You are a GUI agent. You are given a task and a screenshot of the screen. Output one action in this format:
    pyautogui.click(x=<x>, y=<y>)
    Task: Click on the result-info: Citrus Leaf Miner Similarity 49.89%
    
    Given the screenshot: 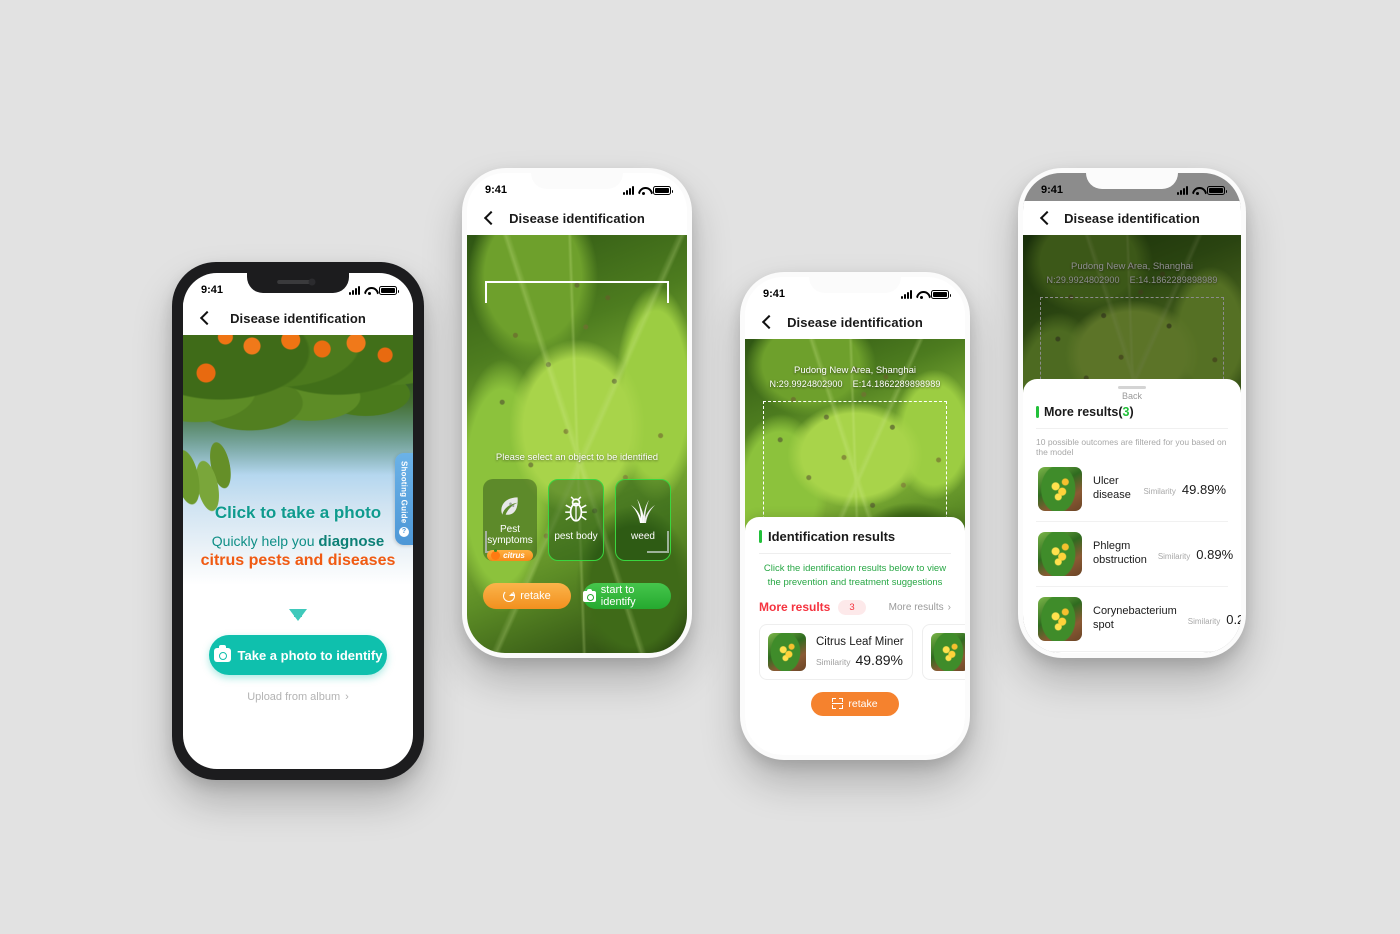 What is the action you would take?
    pyautogui.click(x=860, y=652)
    